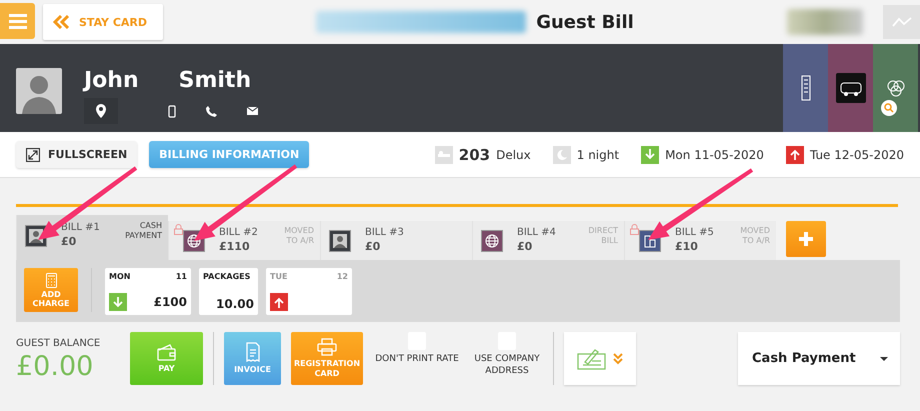 This screenshot has height=411, width=920. What do you see at coordinates (211, 111) in the screenshot?
I see `phone-icon` at bounding box center [211, 111].